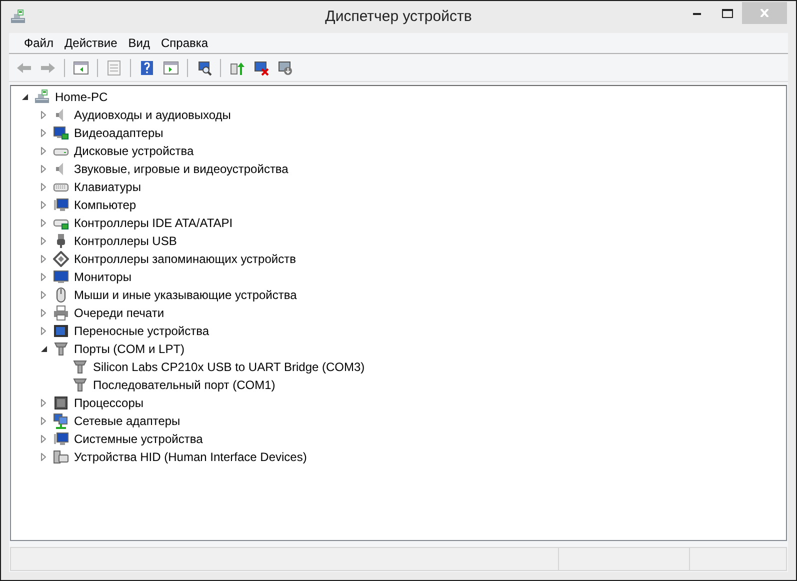  What do you see at coordinates (147, 68) in the screenshot?
I see `help-icon` at bounding box center [147, 68].